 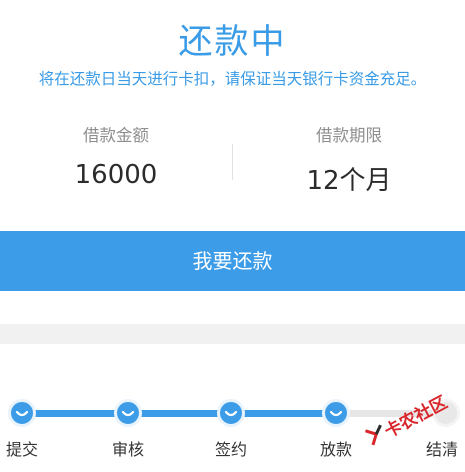 I want to click on step-node-sign, so click(x=231, y=413).